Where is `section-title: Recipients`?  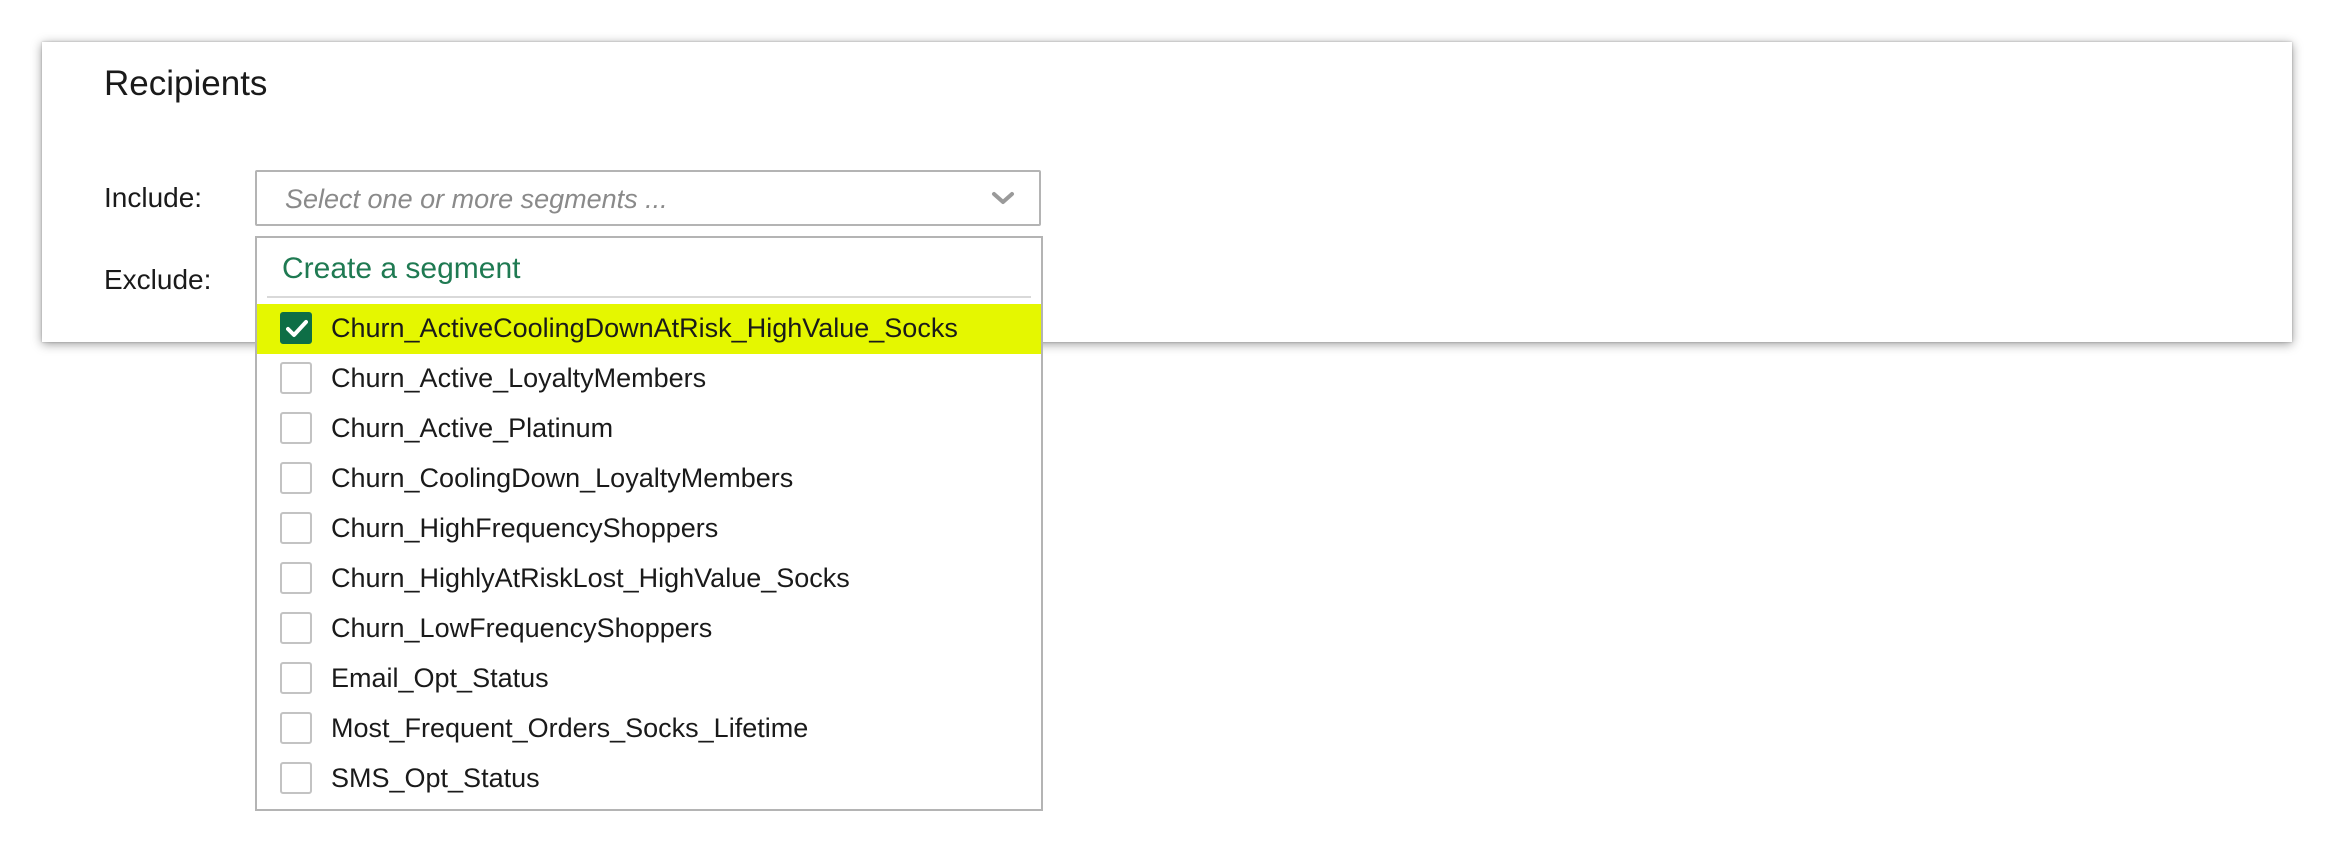
section-title: Recipients is located at coordinates (186, 83).